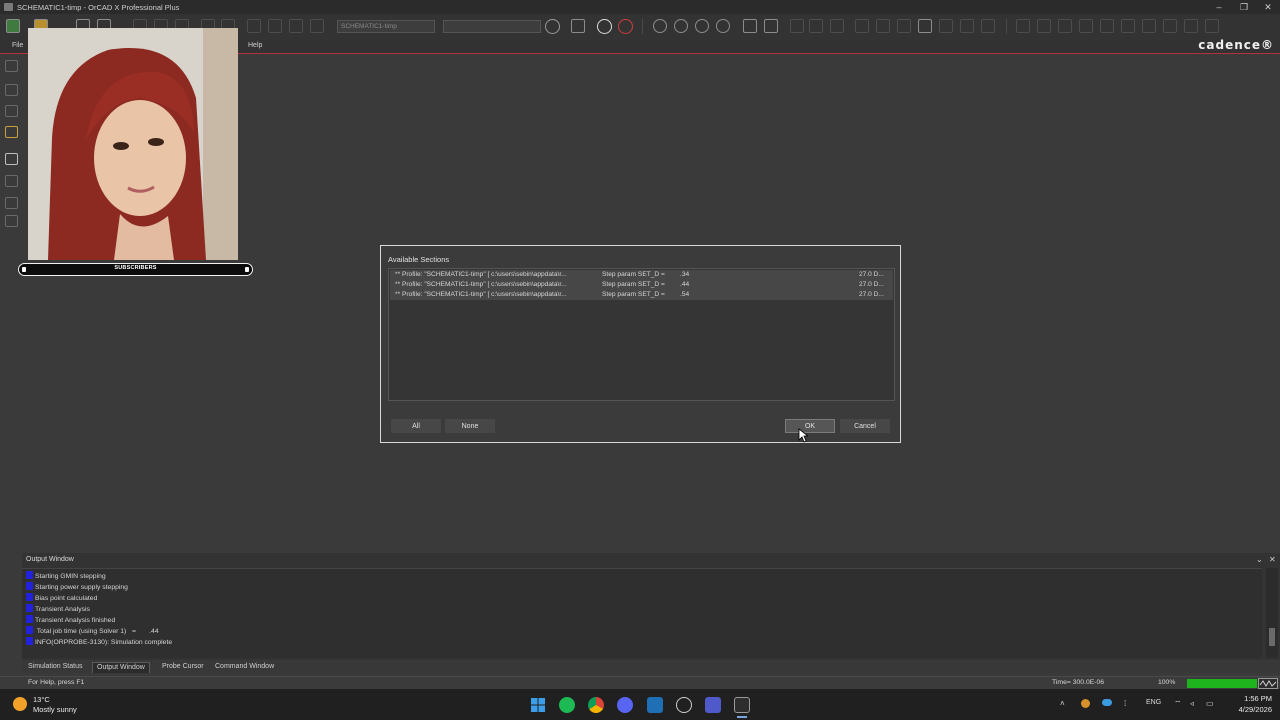 The height and width of the screenshot is (720, 1280). Describe the element at coordinates (1272, 613) in the screenshot. I see `output-scrollbar` at that location.